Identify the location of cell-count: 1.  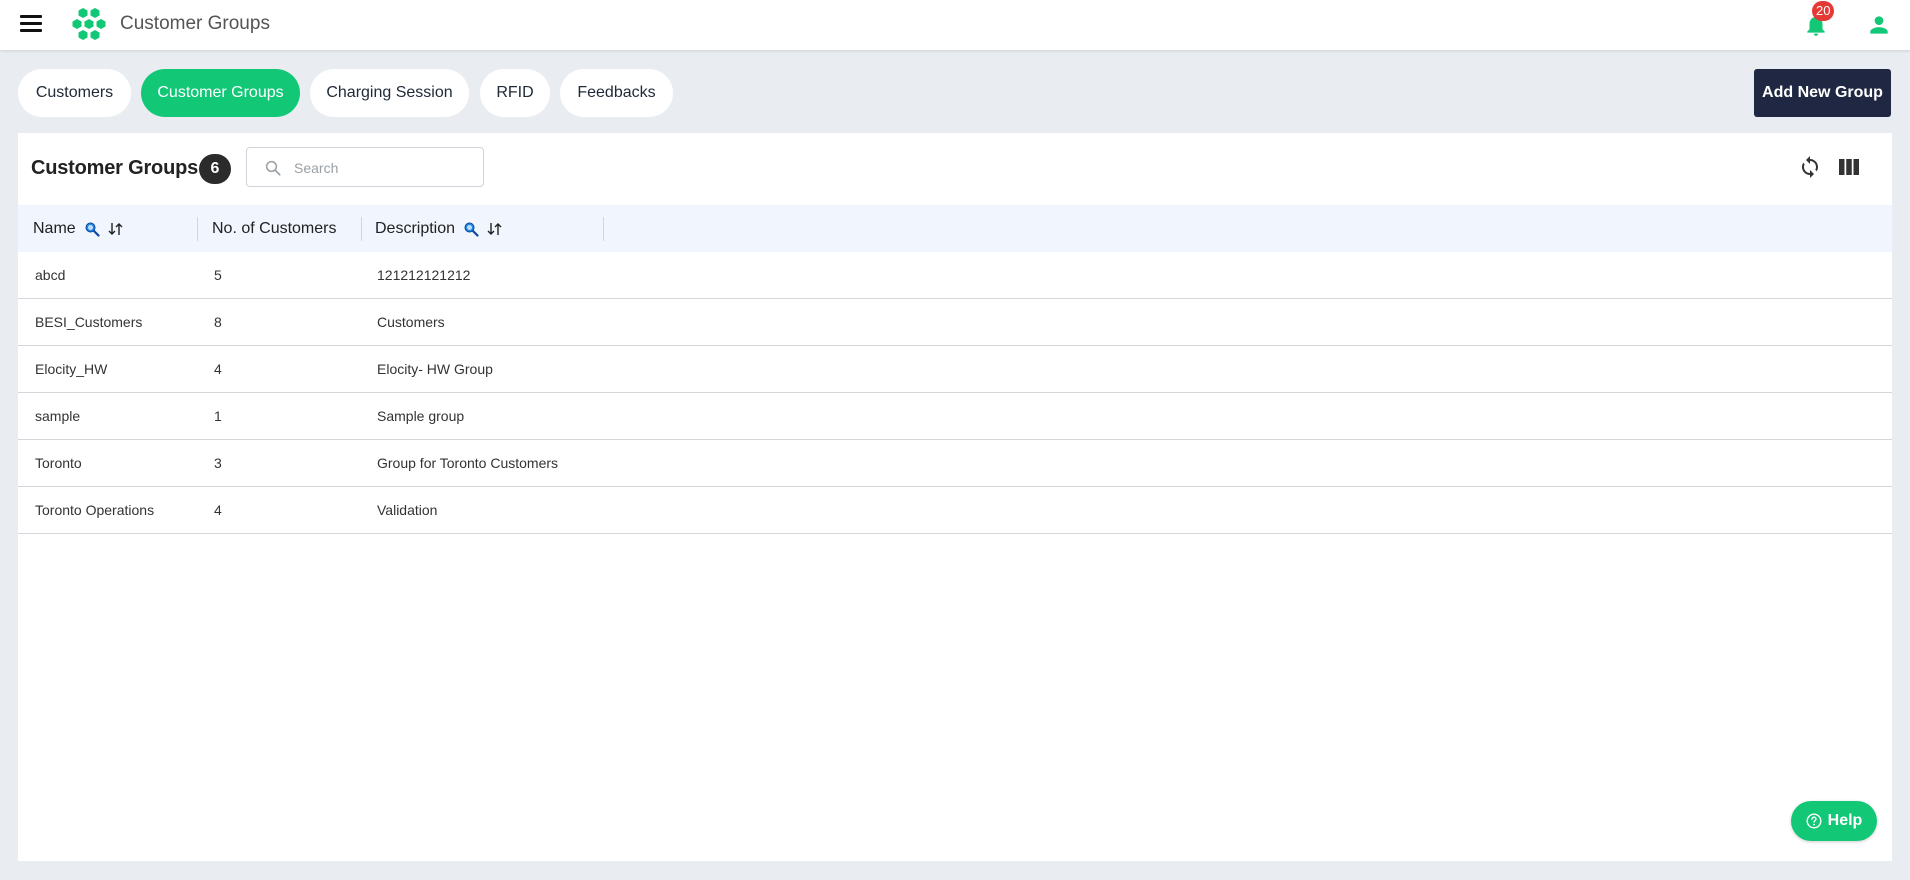
(218, 416).